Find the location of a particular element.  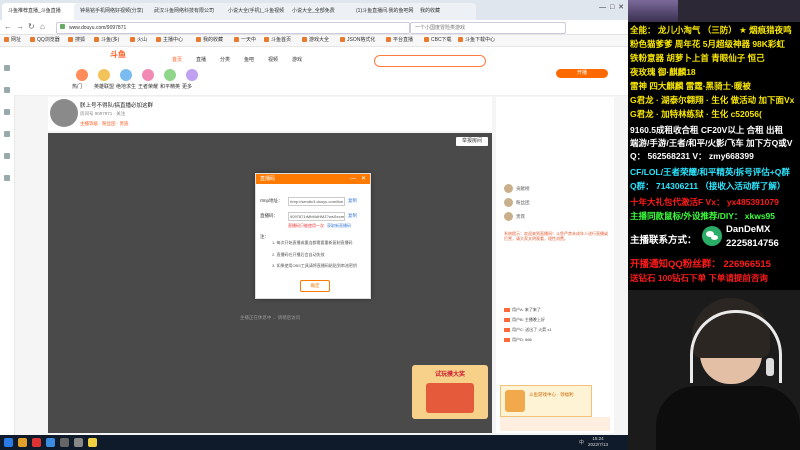

bookmark-item: 斗鱼首页 is located at coordinates (277, 40).